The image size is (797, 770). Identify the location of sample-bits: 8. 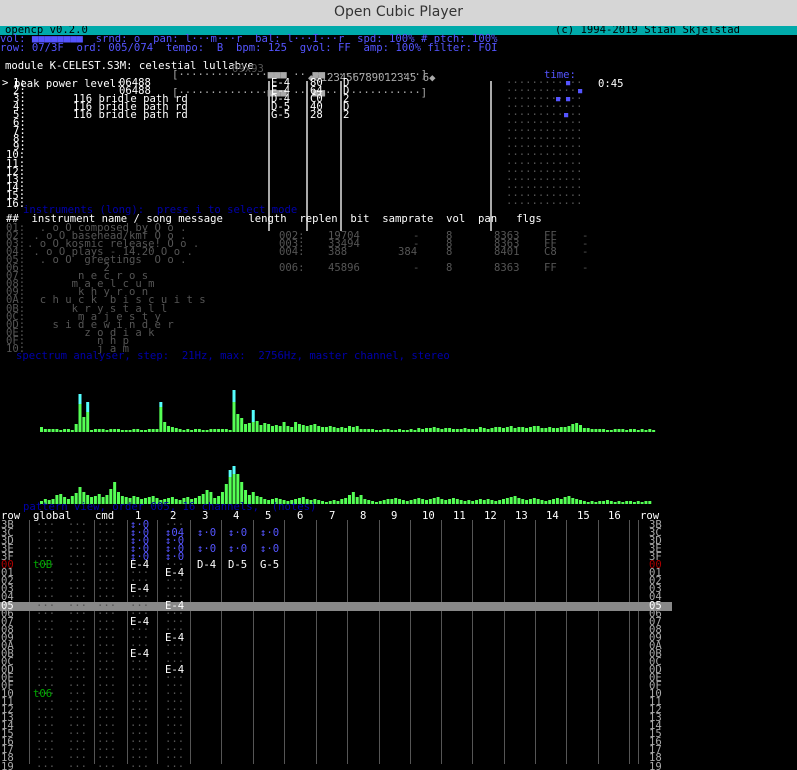
(449, 268).